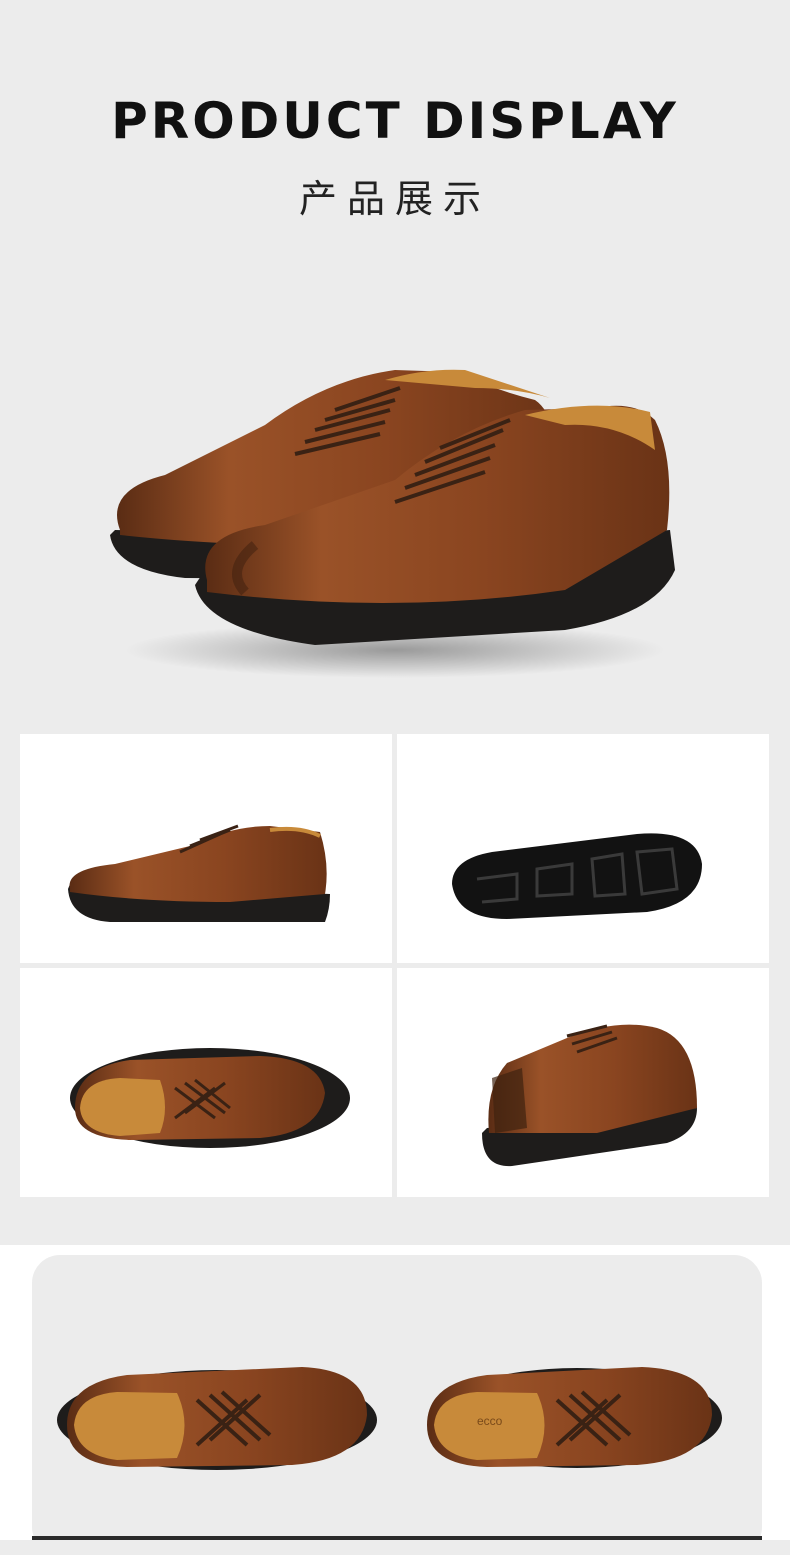 This screenshot has height=1555, width=790. What do you see at coordinates (574, 1417) in the screenshot?
I see `bottom-shoe-right: ecco` at bounding box center [574, 1417].